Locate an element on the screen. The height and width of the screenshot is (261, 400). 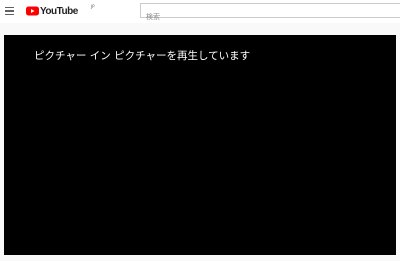
hamburger-menu-icon is located at coordinates (10, 11).